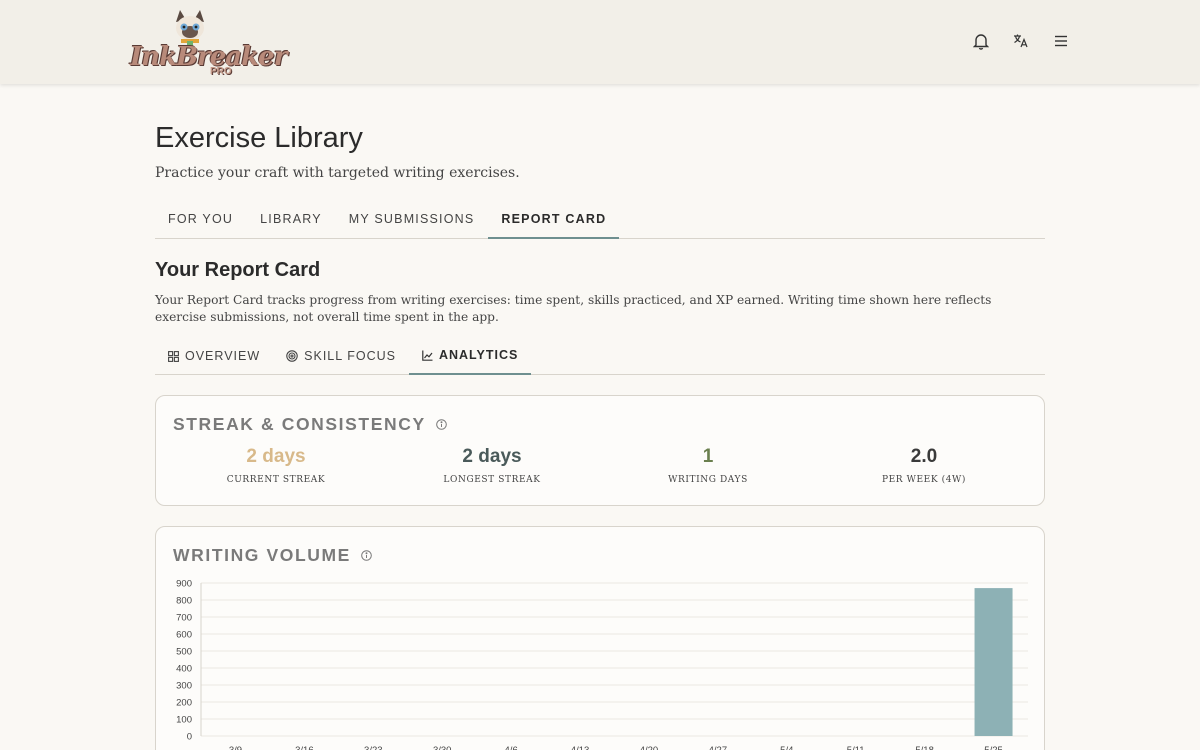 The width and height of the screenshot is (1200, 750). I want to click on x-tick-label: 5/18, so click(924, 747).